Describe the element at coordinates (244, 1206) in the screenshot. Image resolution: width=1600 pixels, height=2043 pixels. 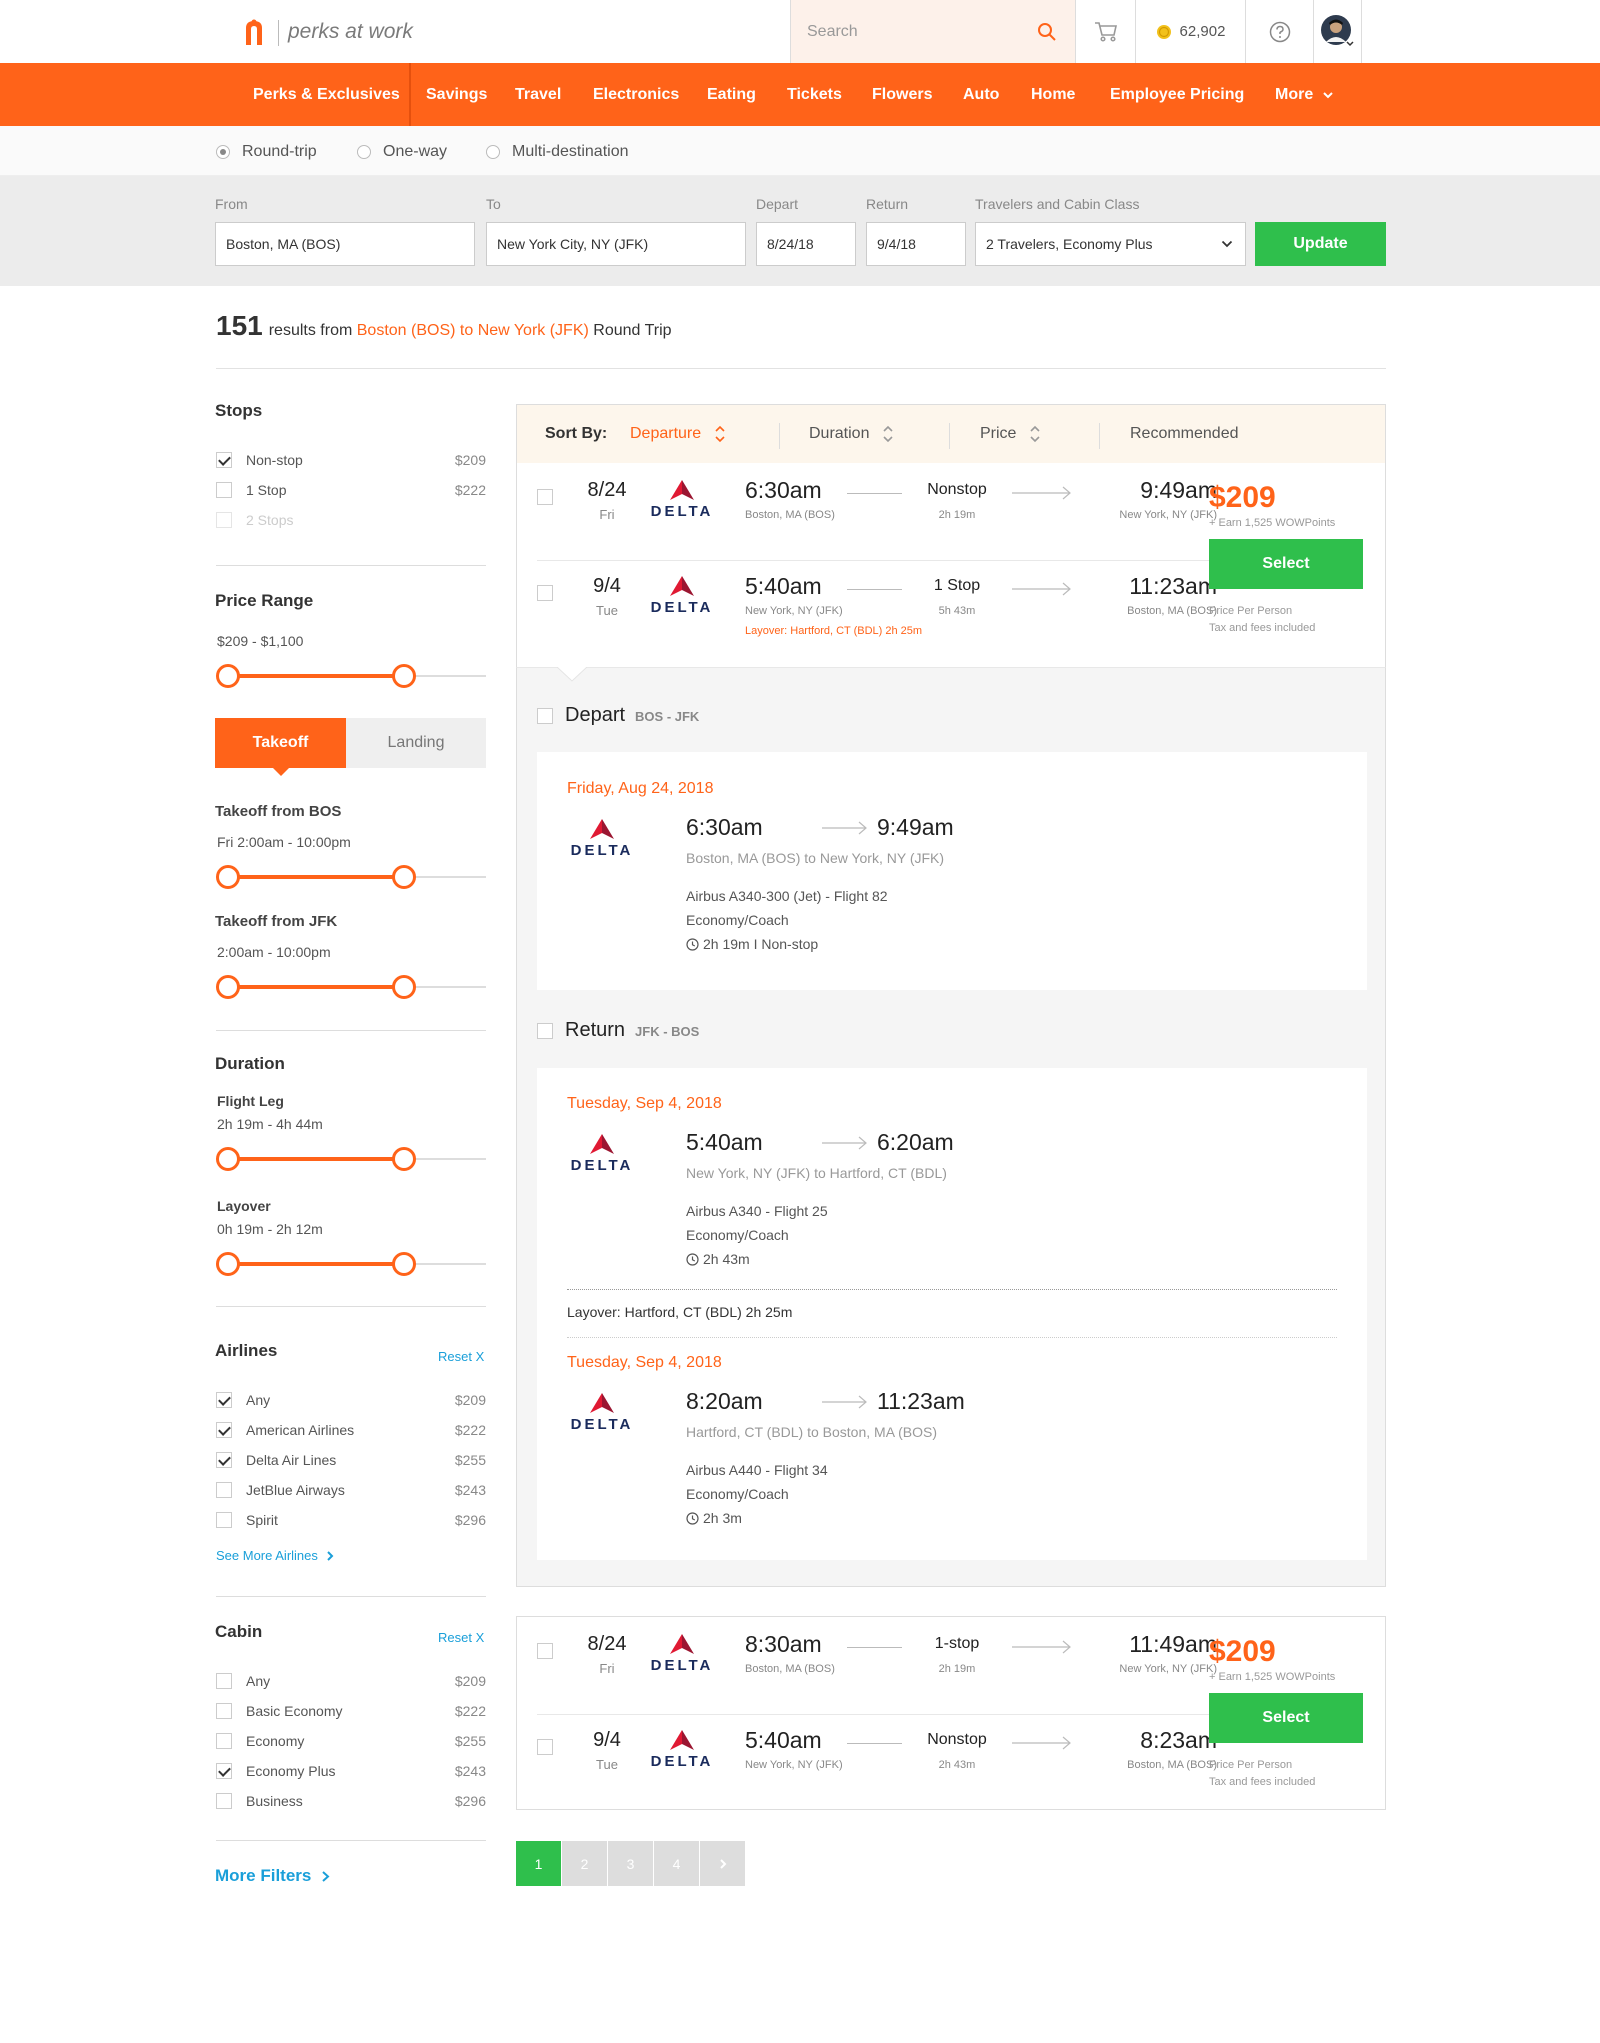
I see `layover-title: Layover` at that location.